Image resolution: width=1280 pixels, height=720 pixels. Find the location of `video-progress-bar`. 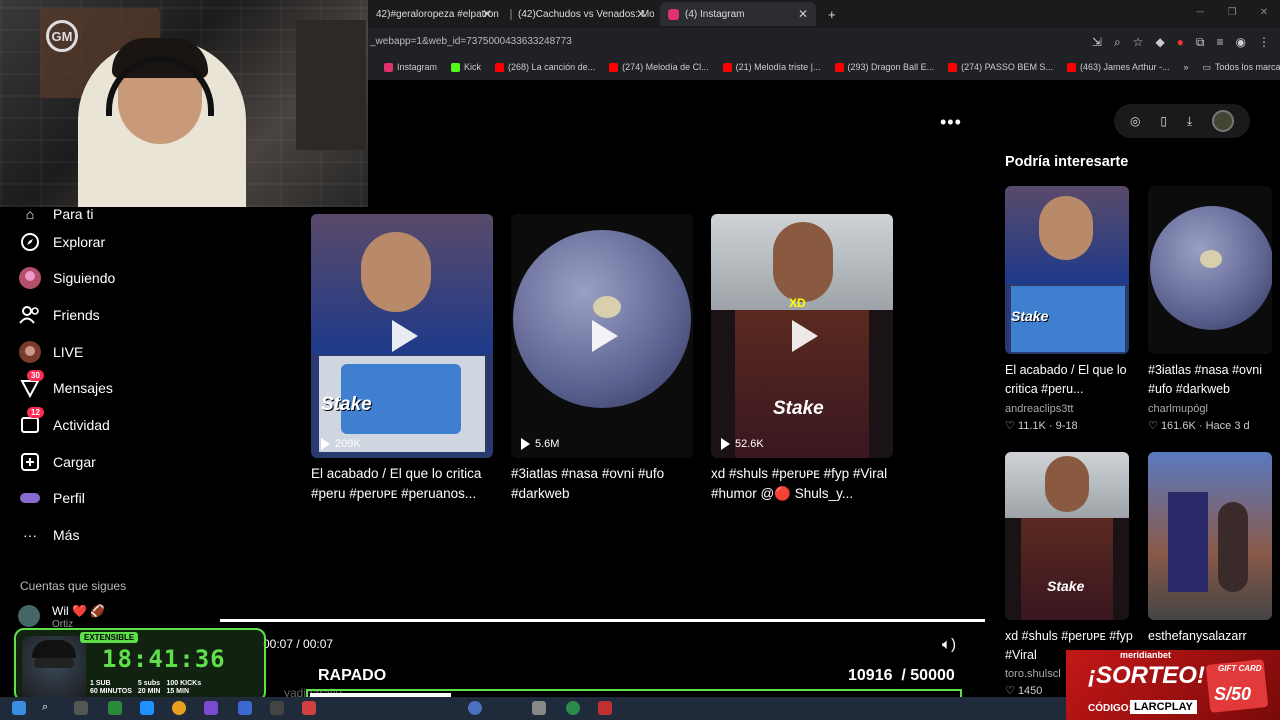

video-progress-bar is located at coordinates (602, 620).